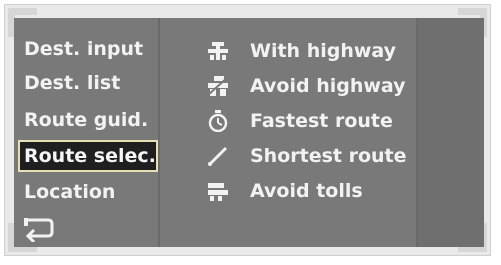  Describe the element at coordinates (87, 49) in the screenshot. I see `menu-item-dest-input: Dest. input` at that location.